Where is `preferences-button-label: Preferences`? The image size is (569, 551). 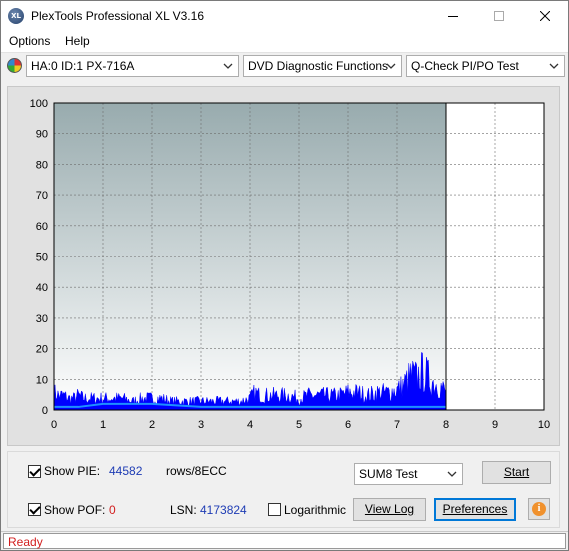 preferences-button-label: Preferences is located at coordinates (475, 509).